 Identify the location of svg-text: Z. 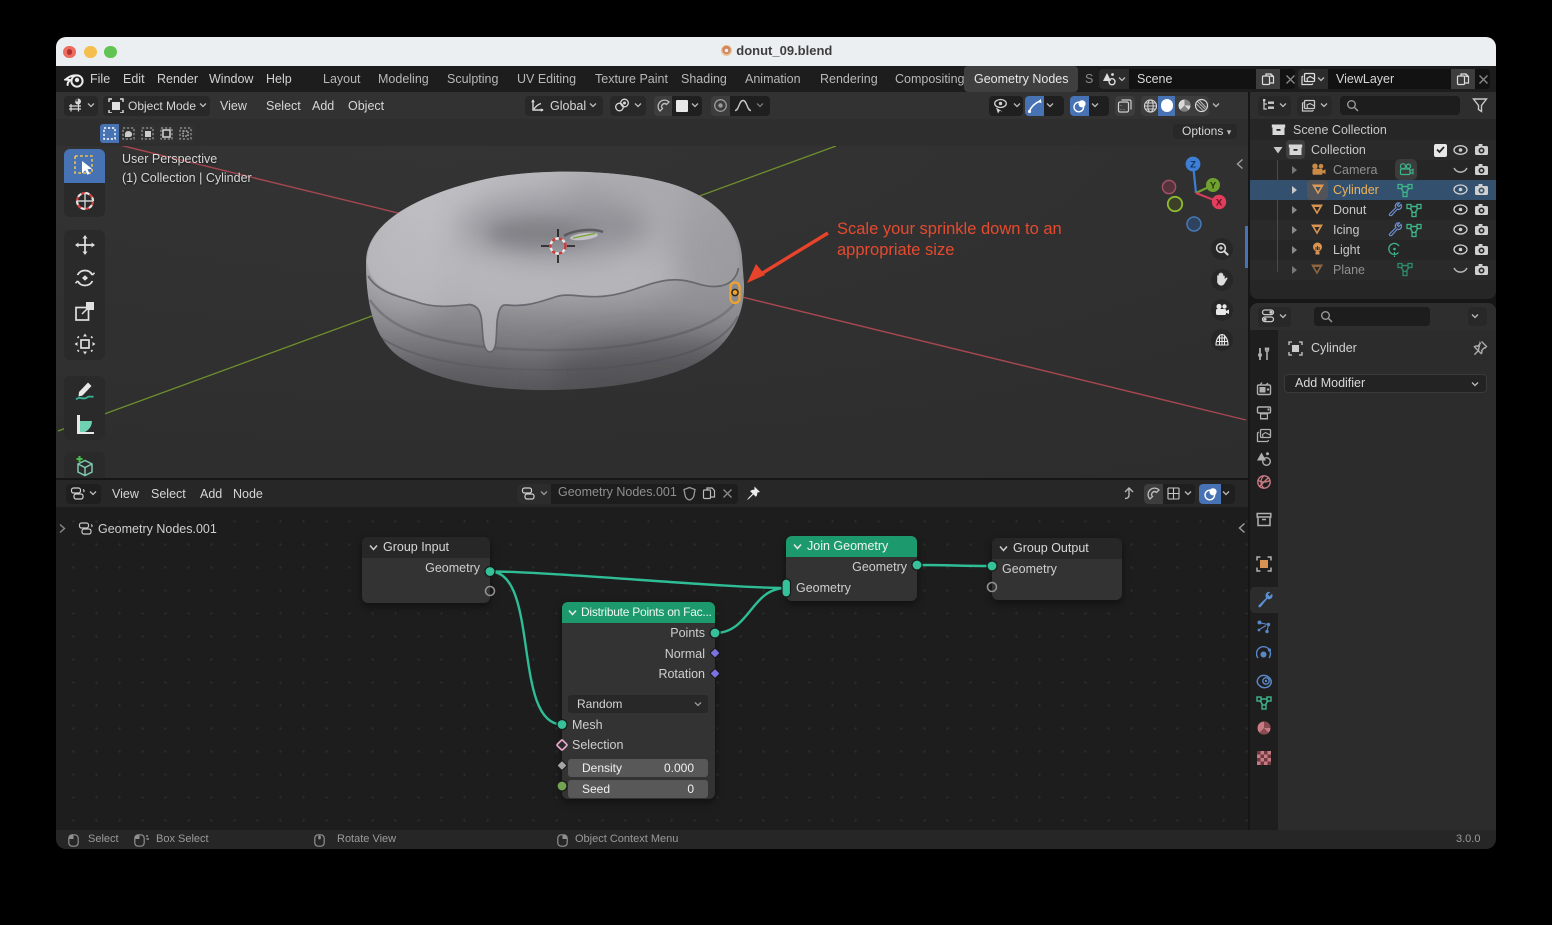
(1193, 165).